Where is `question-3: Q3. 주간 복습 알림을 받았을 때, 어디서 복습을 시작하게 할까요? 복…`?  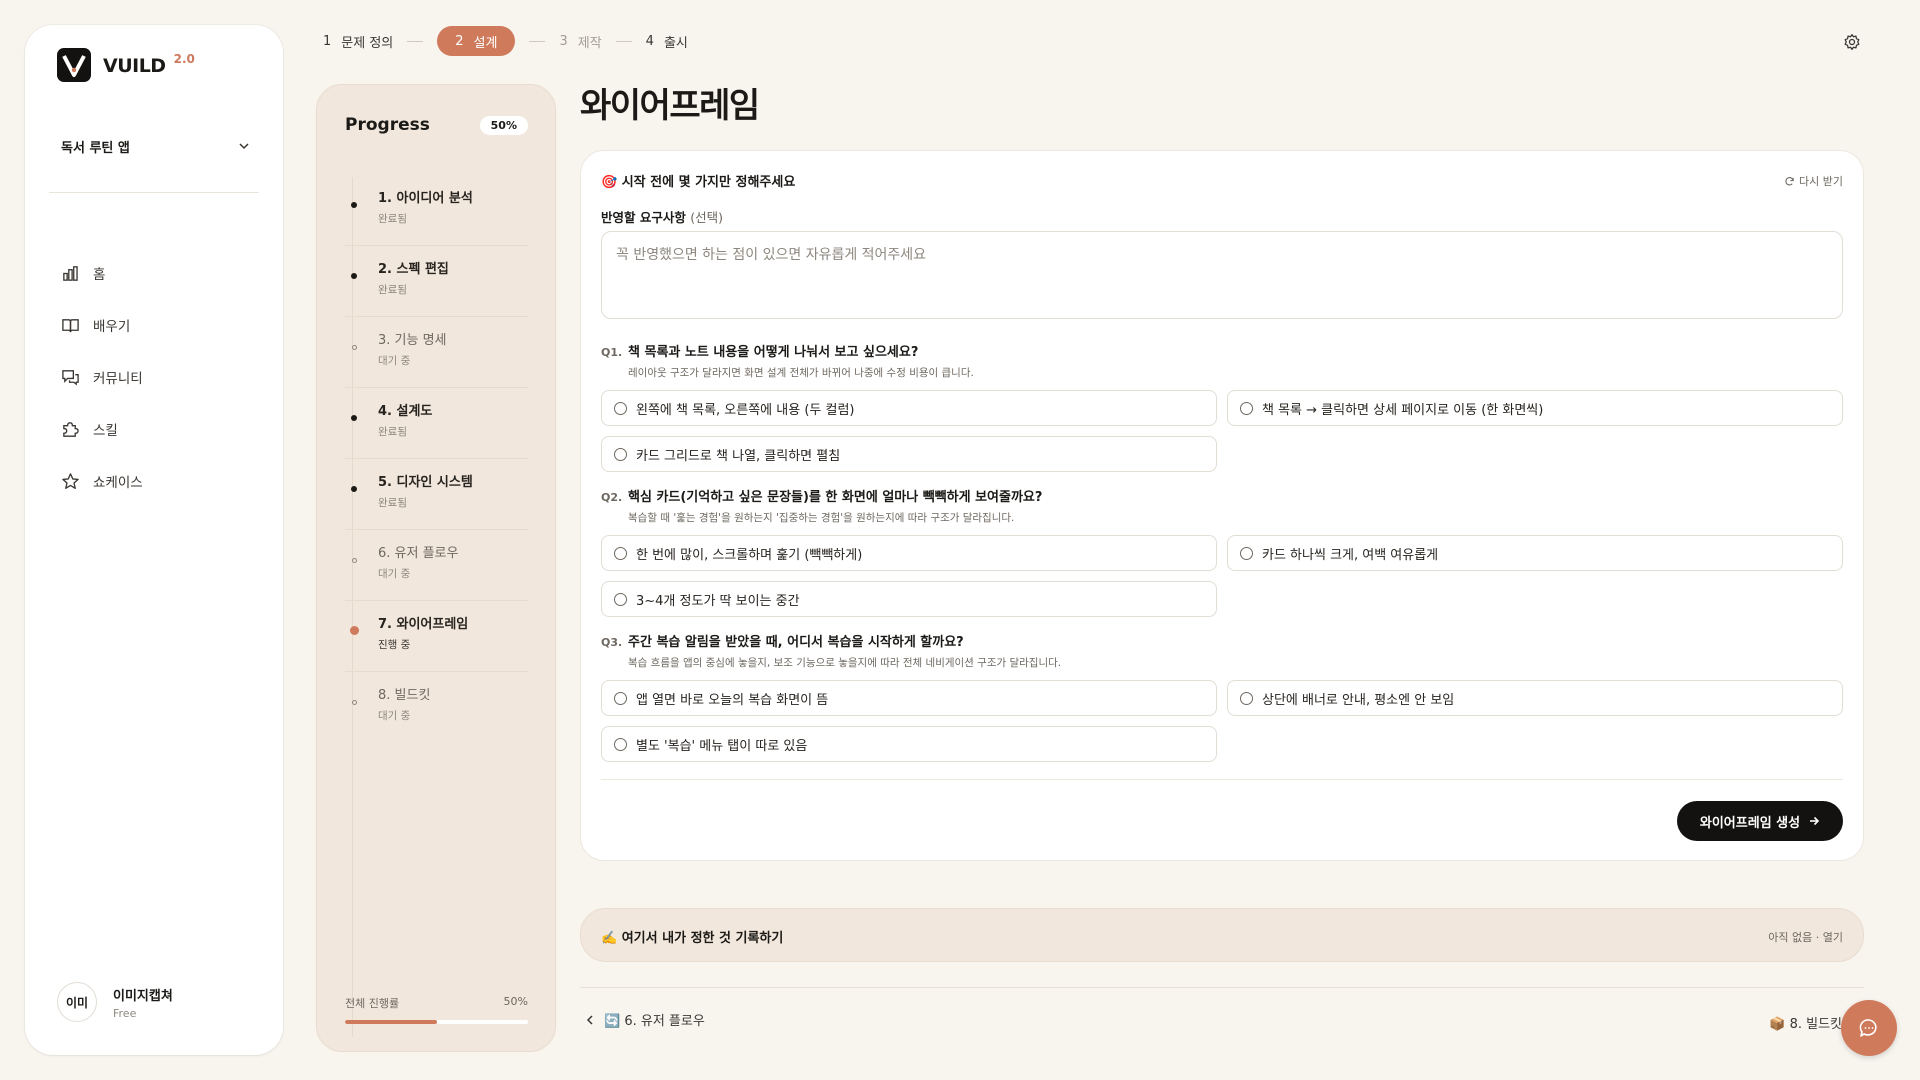 question-3: Q3. 주간 복습 알림을 받았을 때, 어디서 복습을 시작하게 할까요? 복… is located at coordinates (1222, 696).